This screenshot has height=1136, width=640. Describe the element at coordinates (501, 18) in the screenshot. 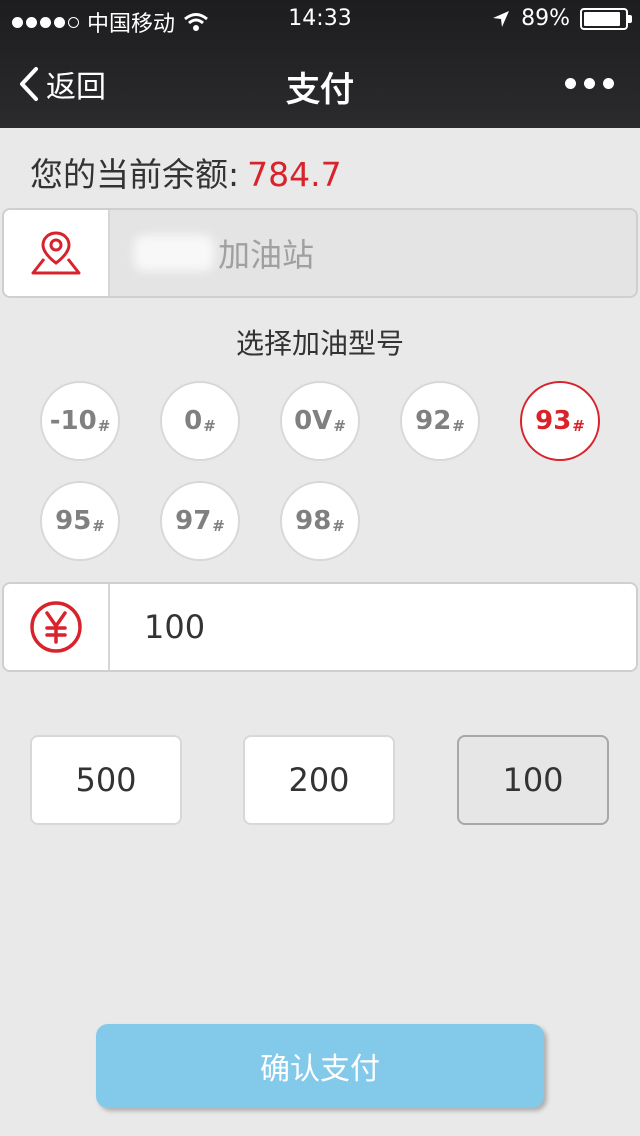

I see `location-arrow-icon` at that location.